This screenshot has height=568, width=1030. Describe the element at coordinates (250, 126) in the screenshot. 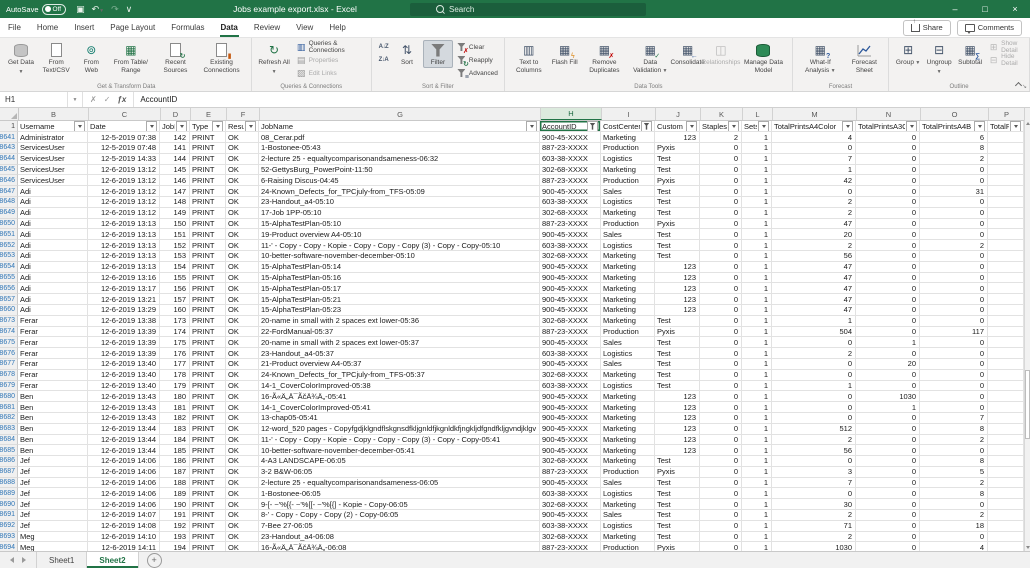

I see `filter-button-F` at that location.